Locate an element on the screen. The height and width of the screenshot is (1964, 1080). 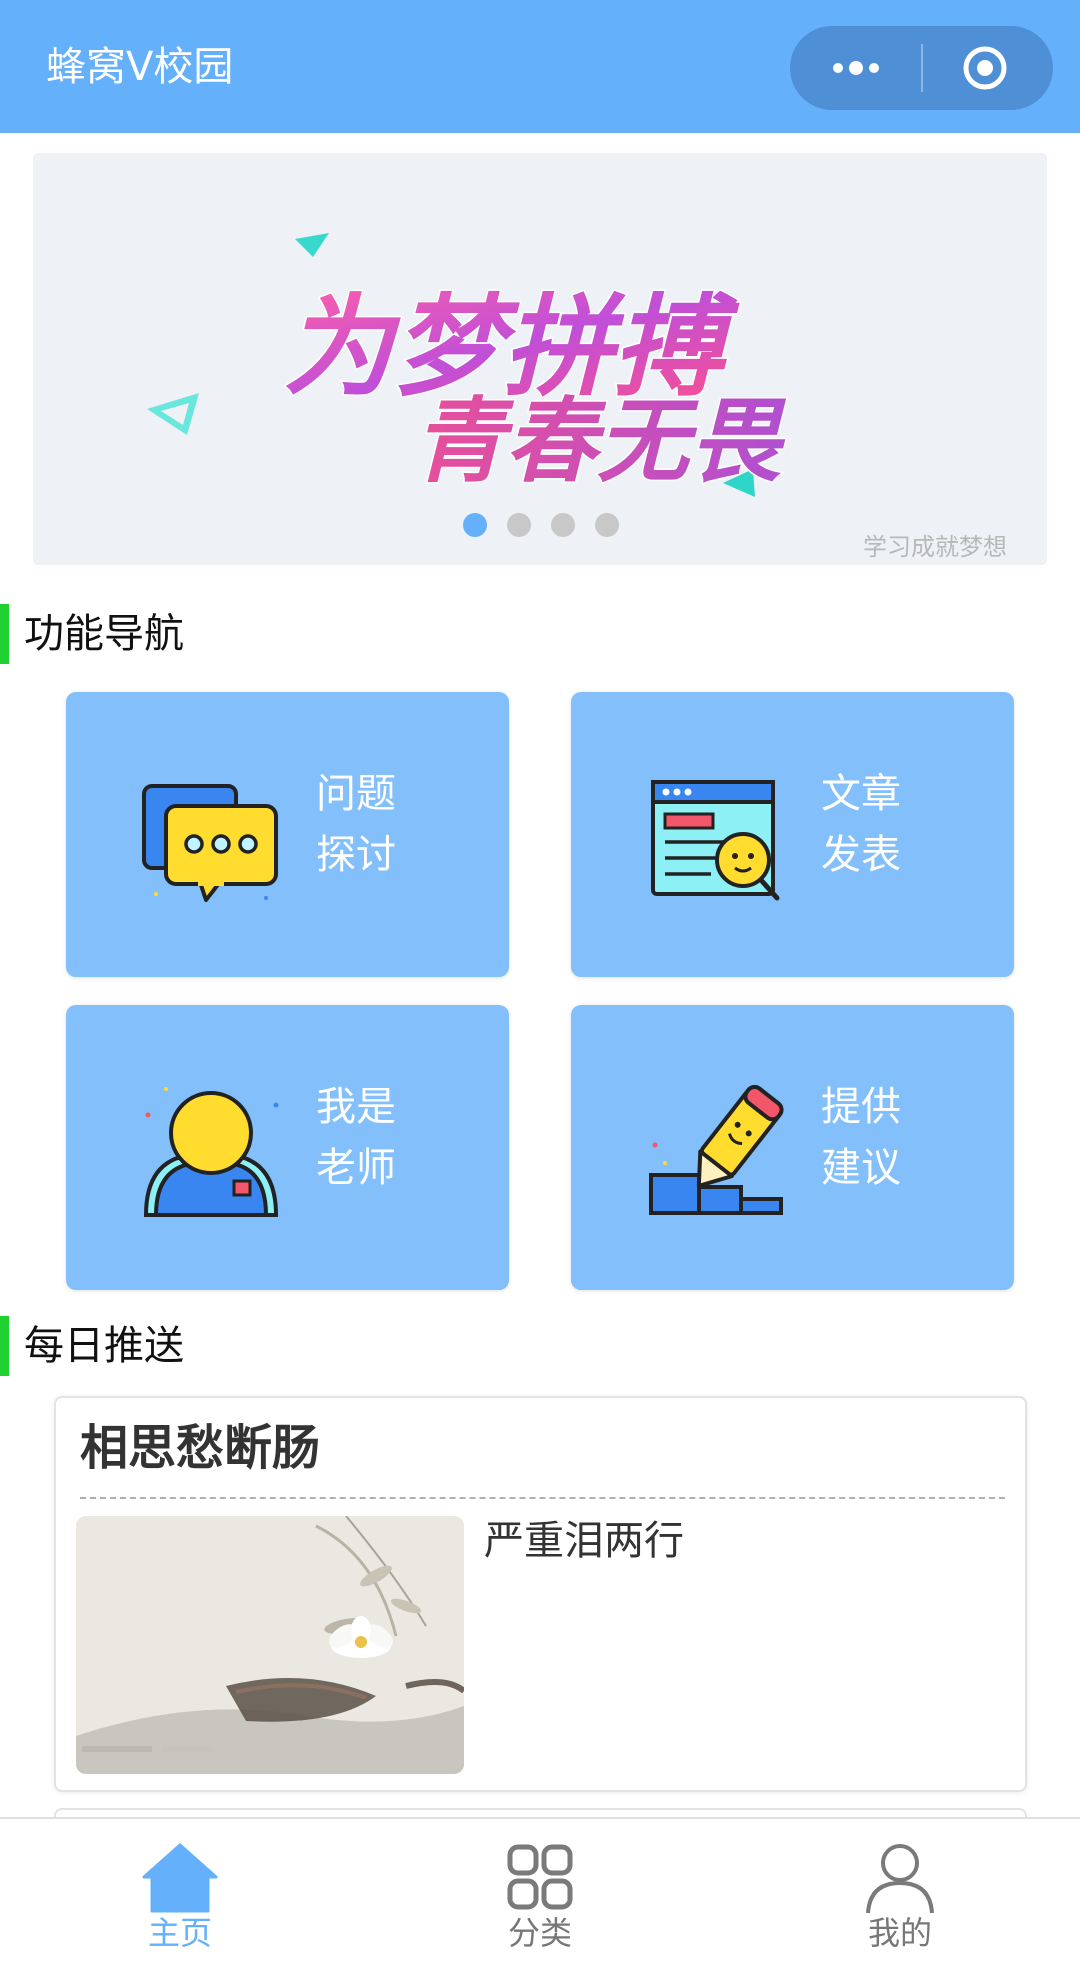
tab-label: 主页 is located at coordinates (179, 1933).